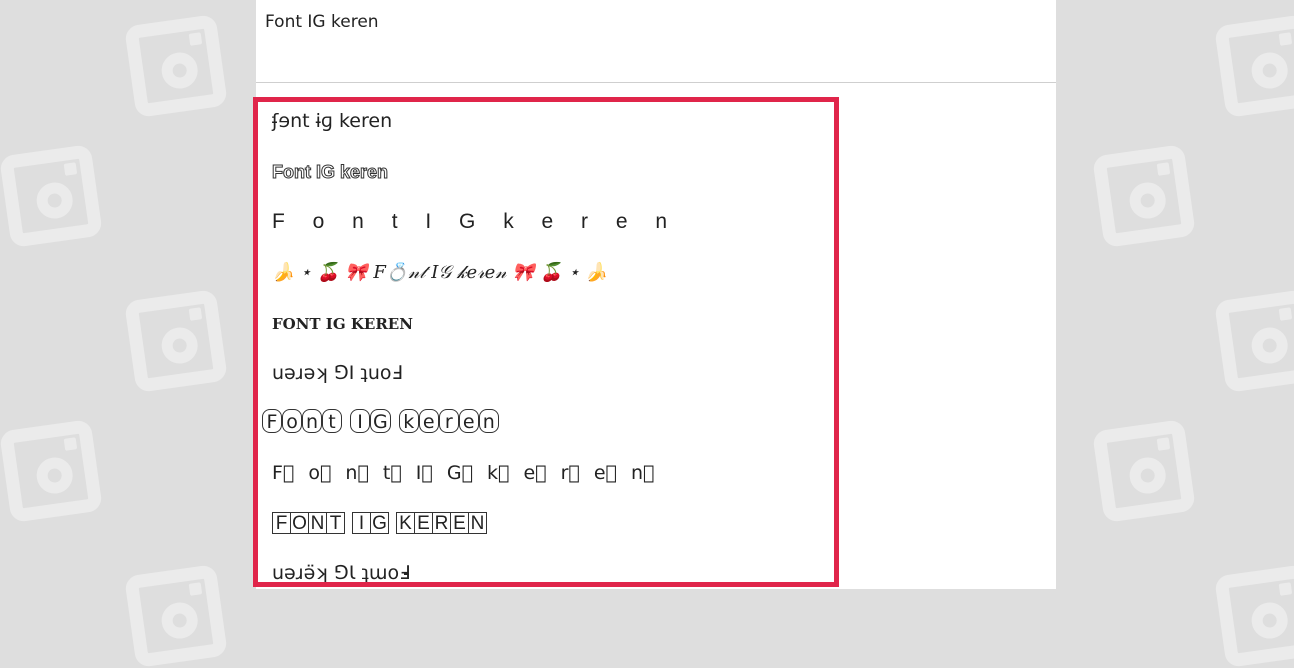 The width and height of the screenshot is (1294, 668). What do you see at coordinates (299, 523) in the screenshot?
I see `boxed-letter: O` at bounding box center [299, 523].